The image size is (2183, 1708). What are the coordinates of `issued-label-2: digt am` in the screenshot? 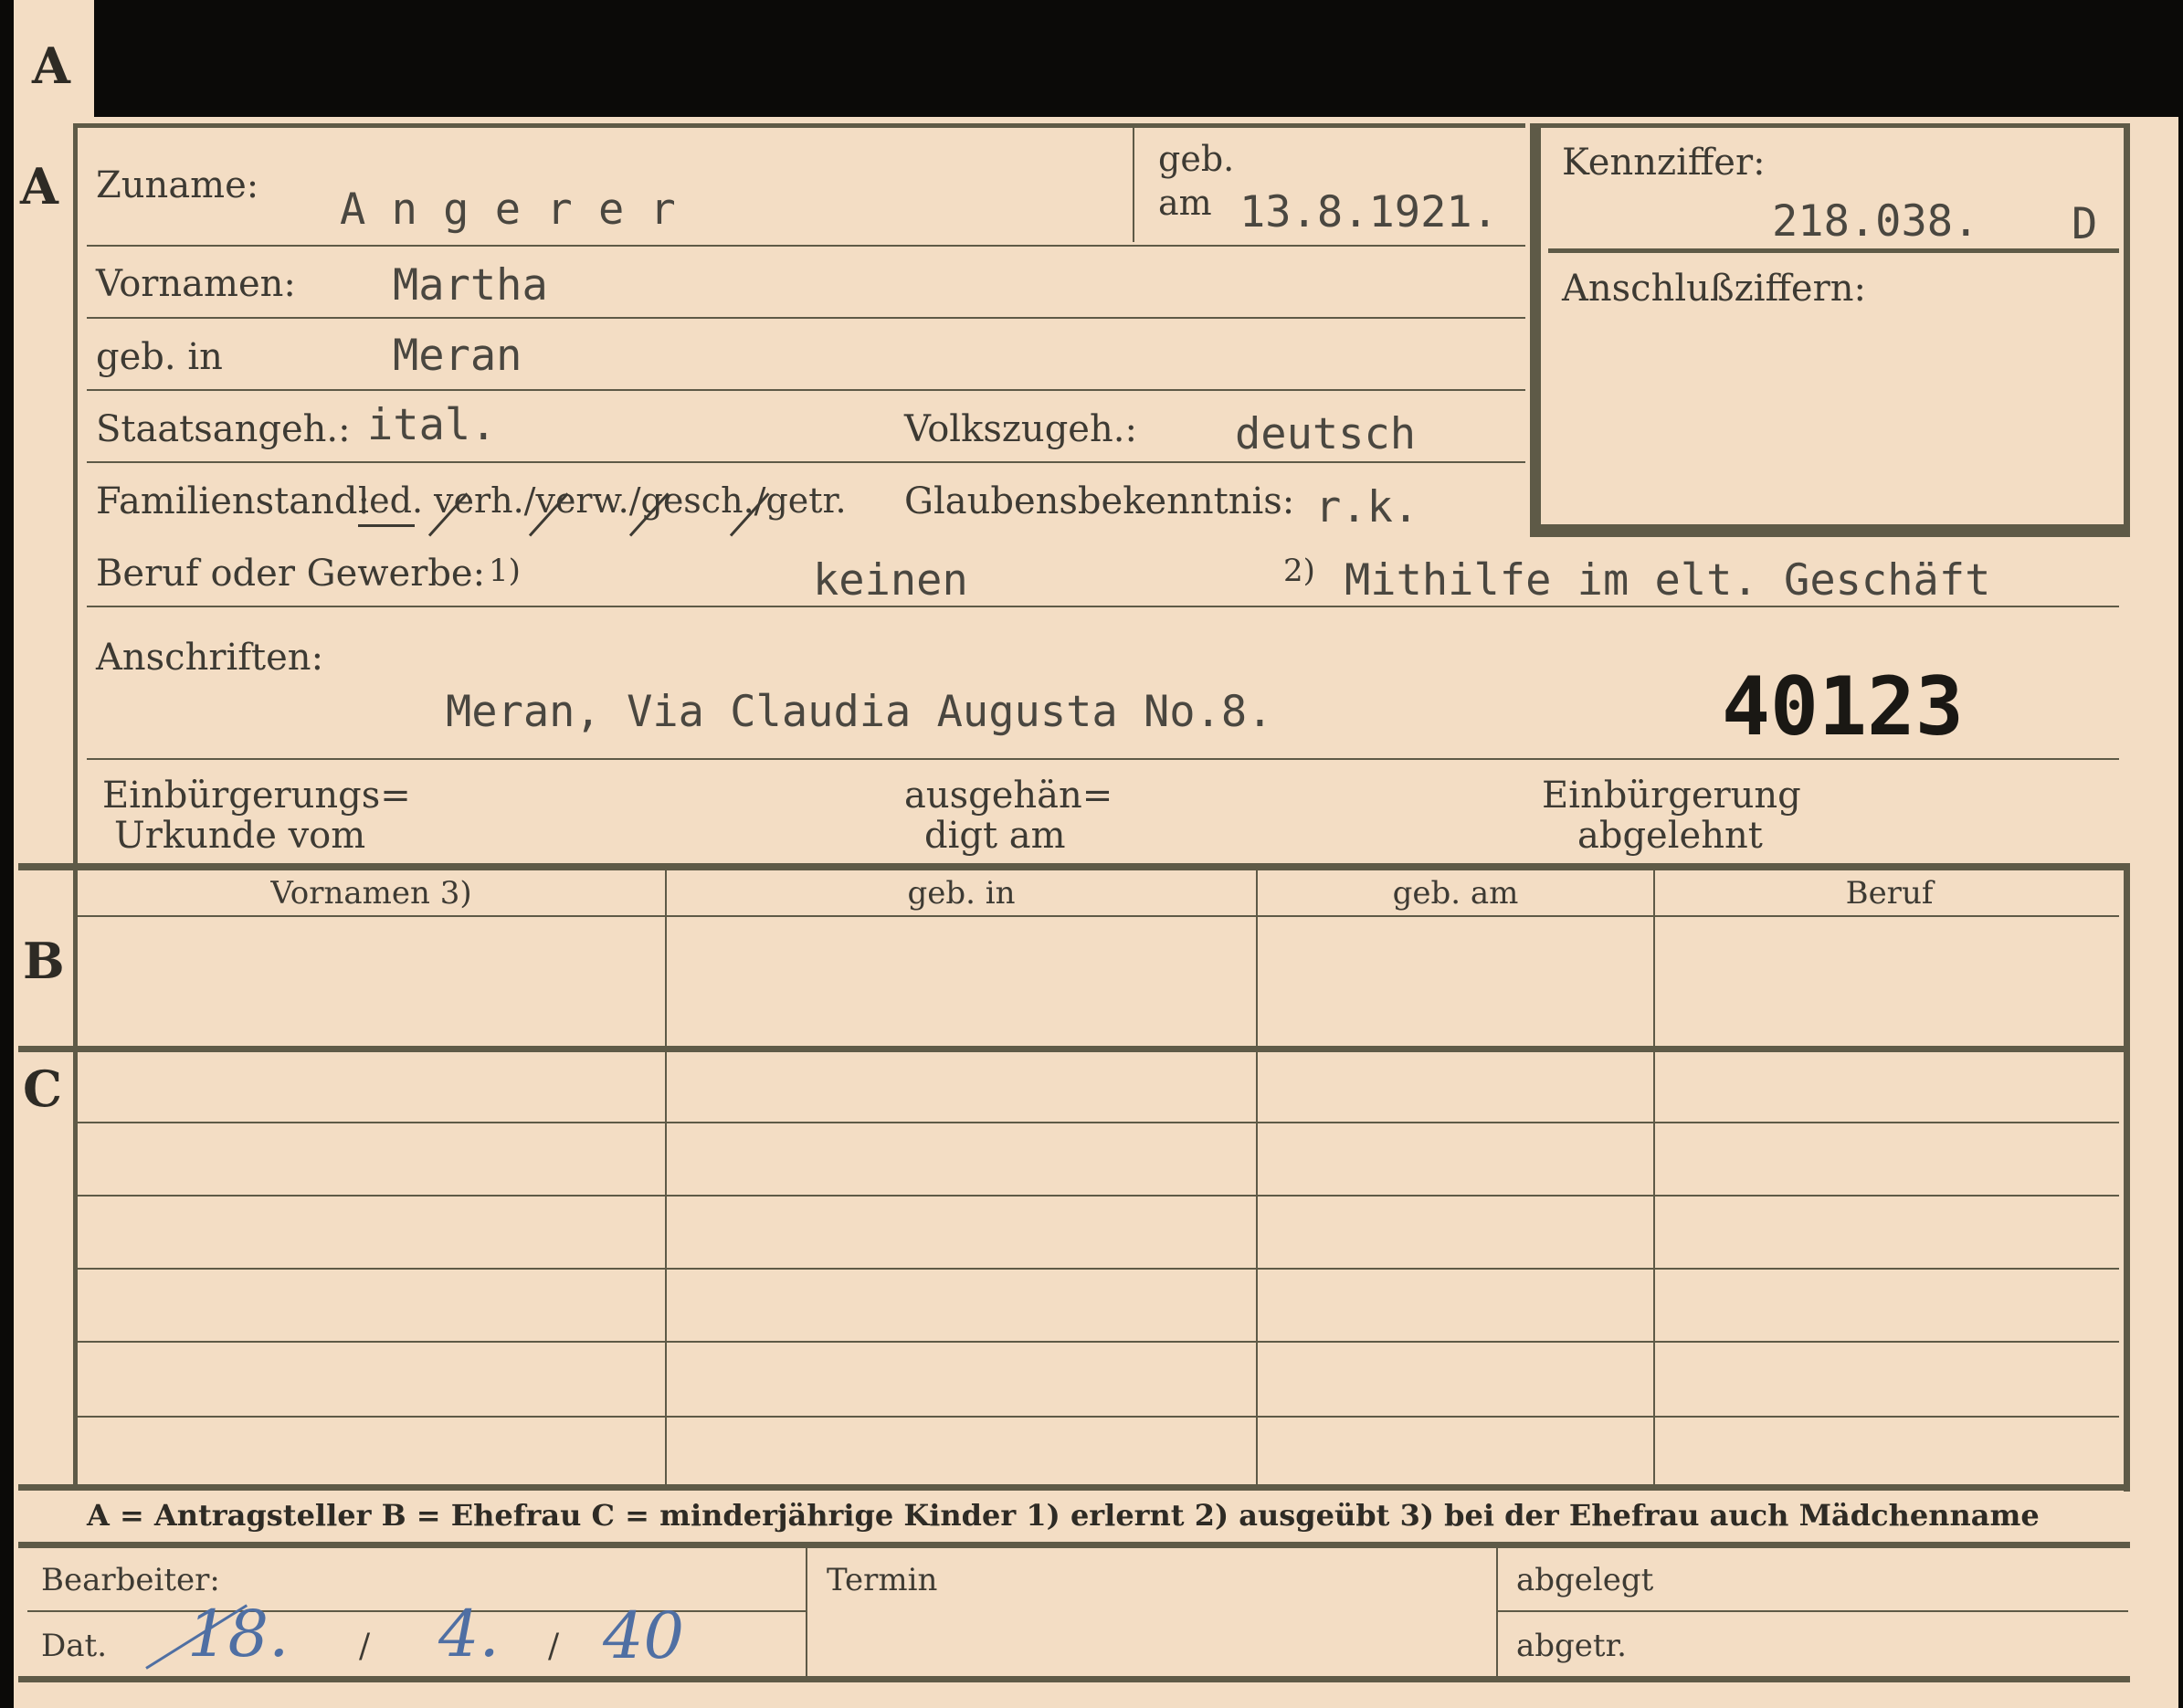 It's located at (995, 836).